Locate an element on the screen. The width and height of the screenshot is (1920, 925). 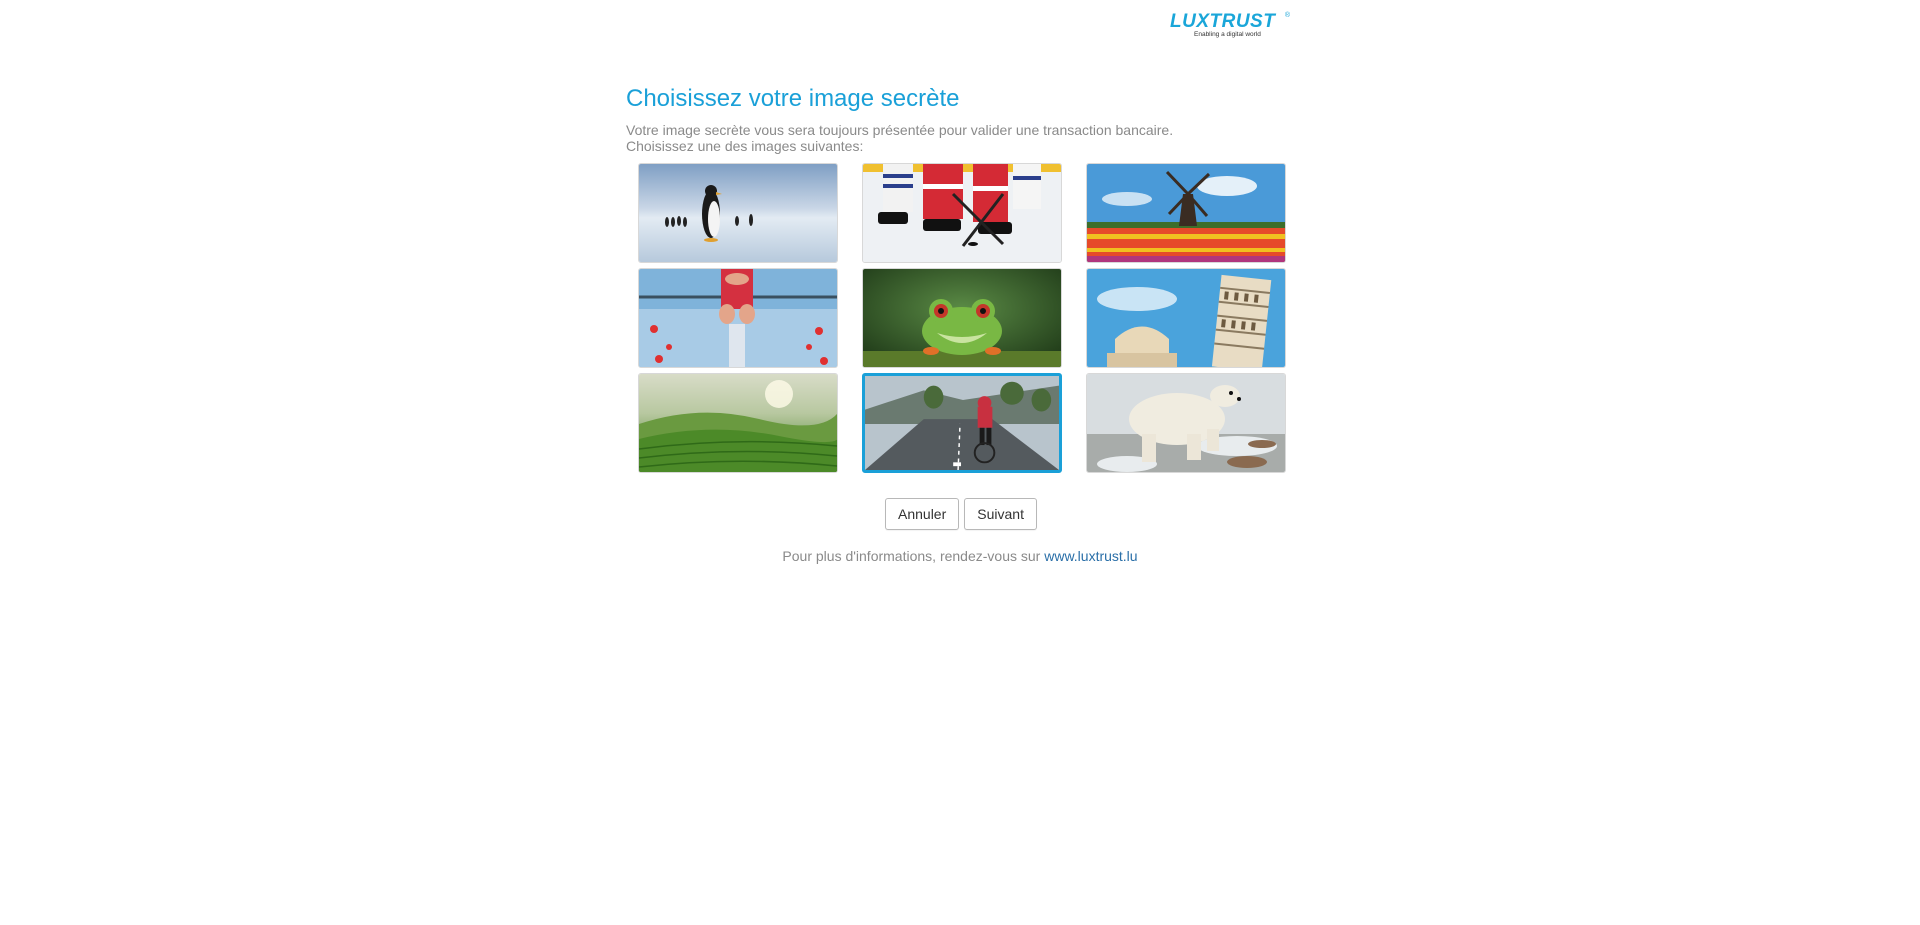
tea-field-image is located at coordinates (738, 423).